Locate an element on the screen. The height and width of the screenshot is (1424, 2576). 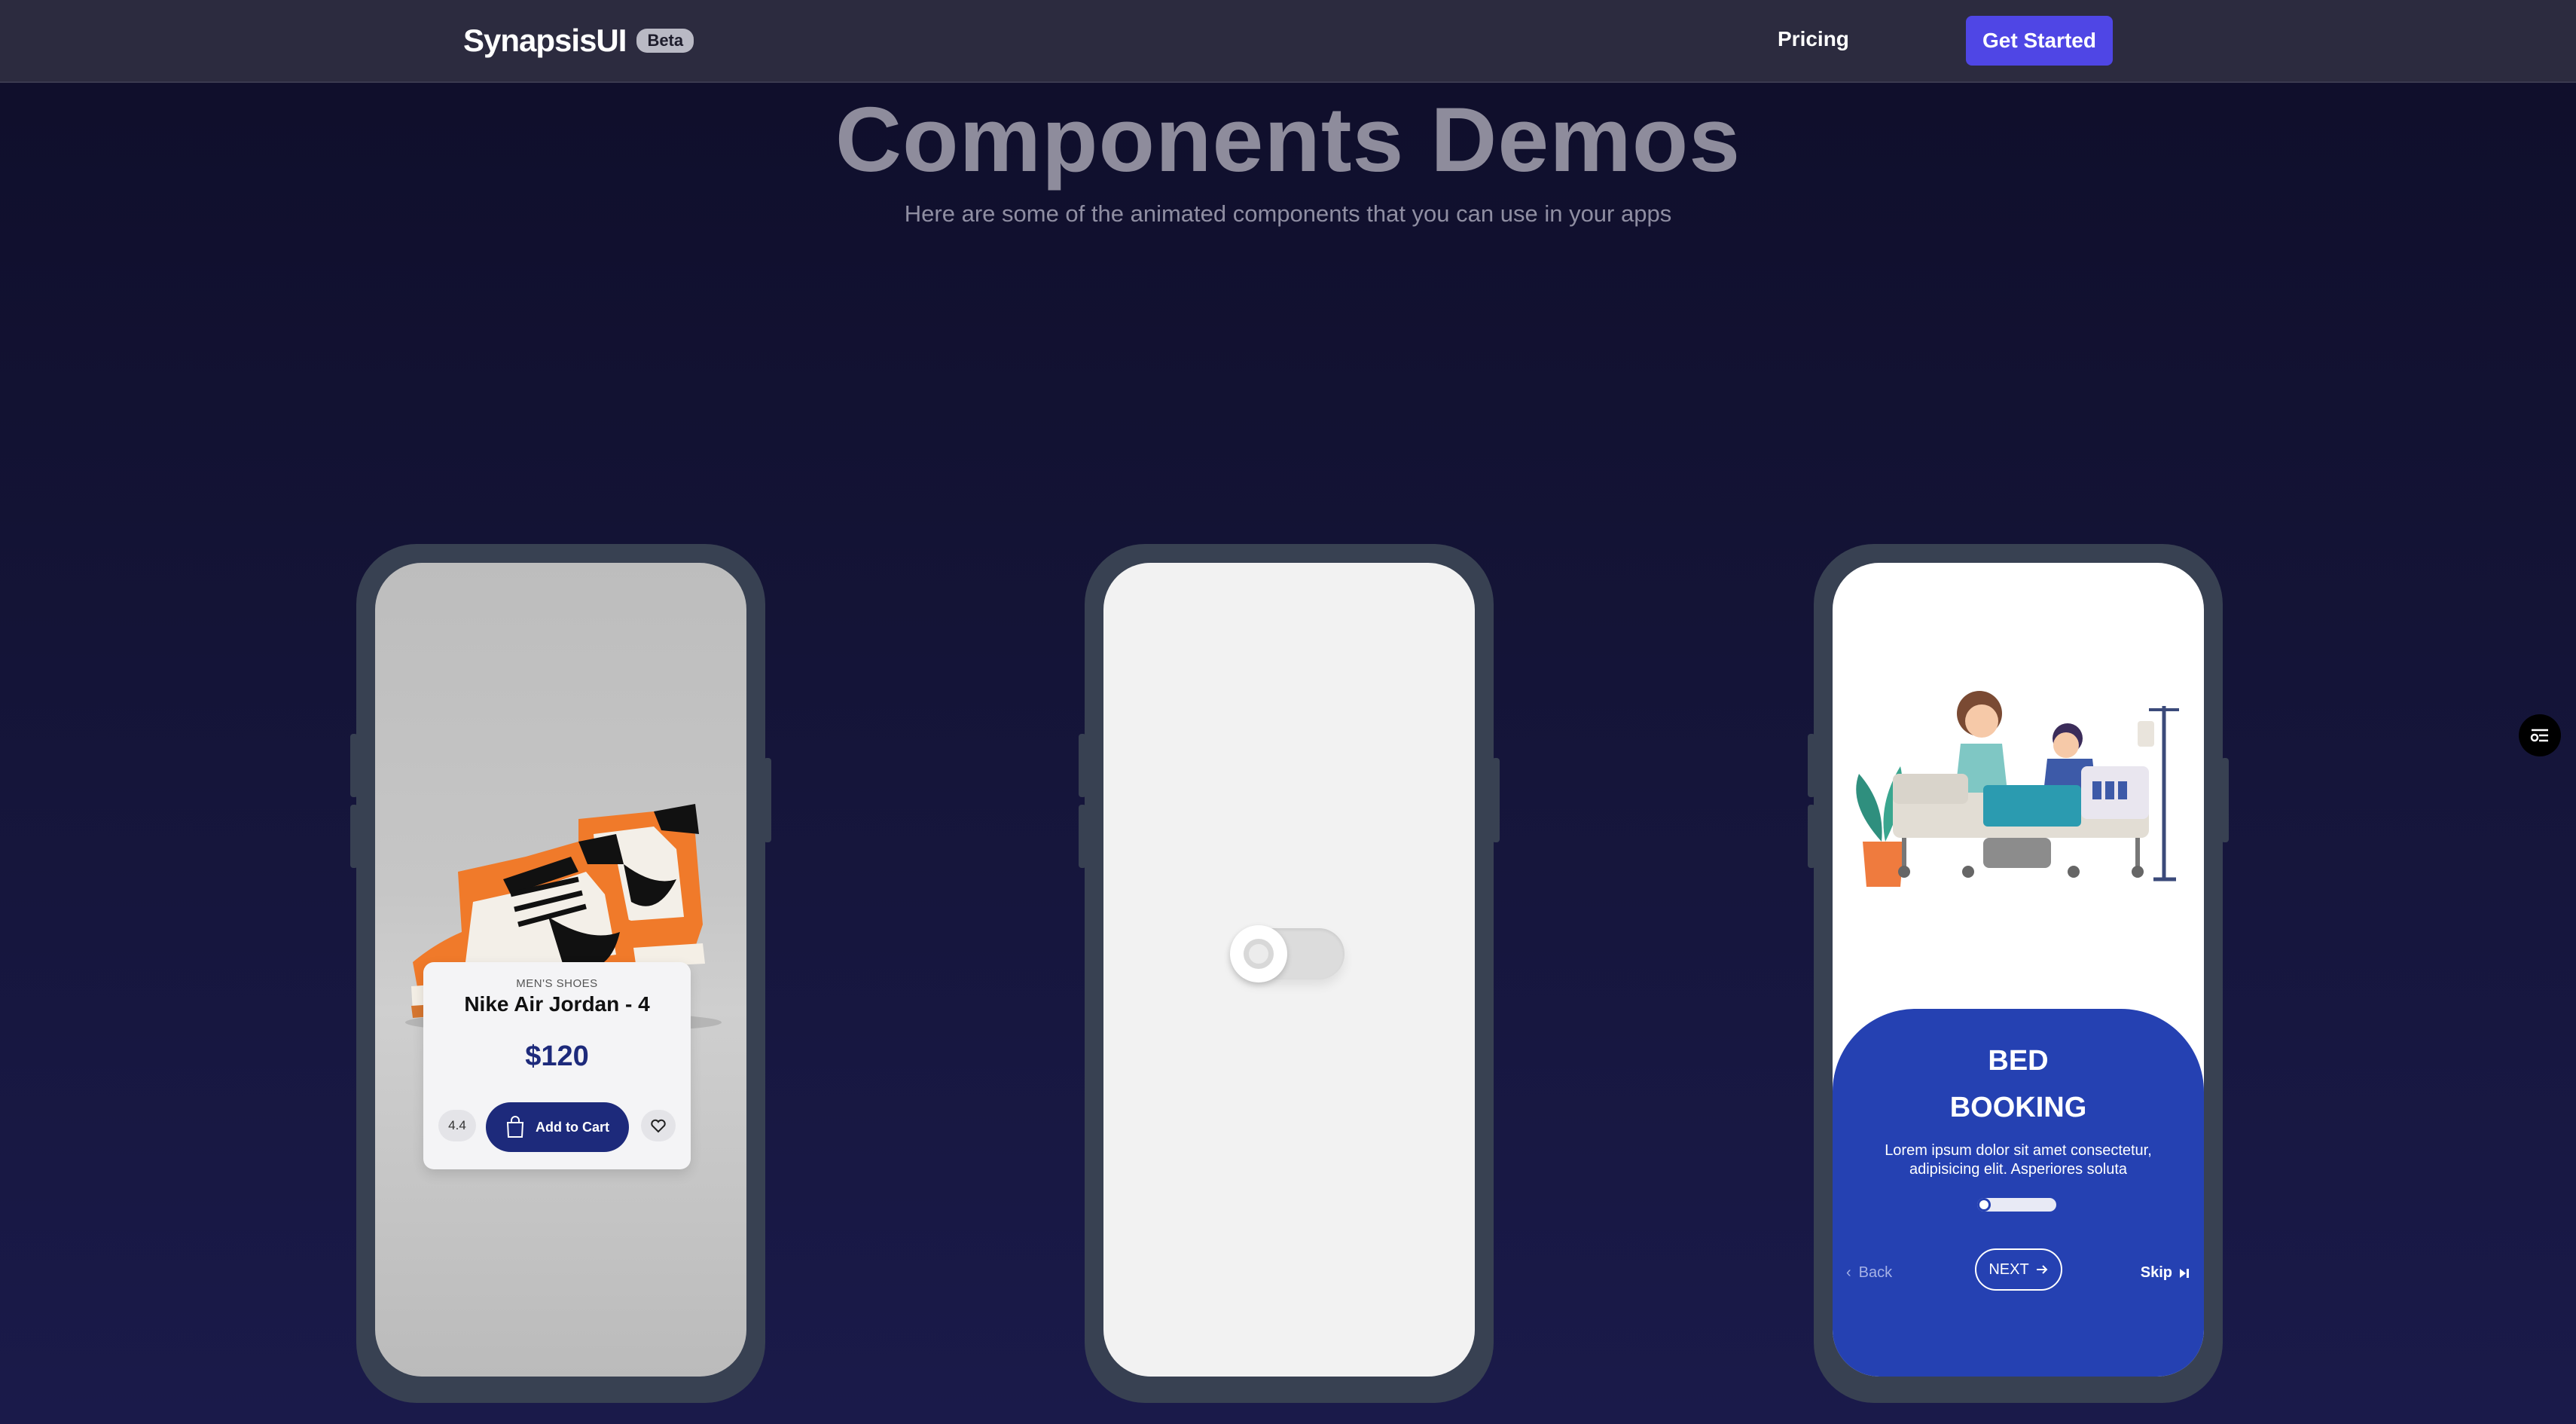
onboarding-progress-fill is located at coordinates (1984, 1205).